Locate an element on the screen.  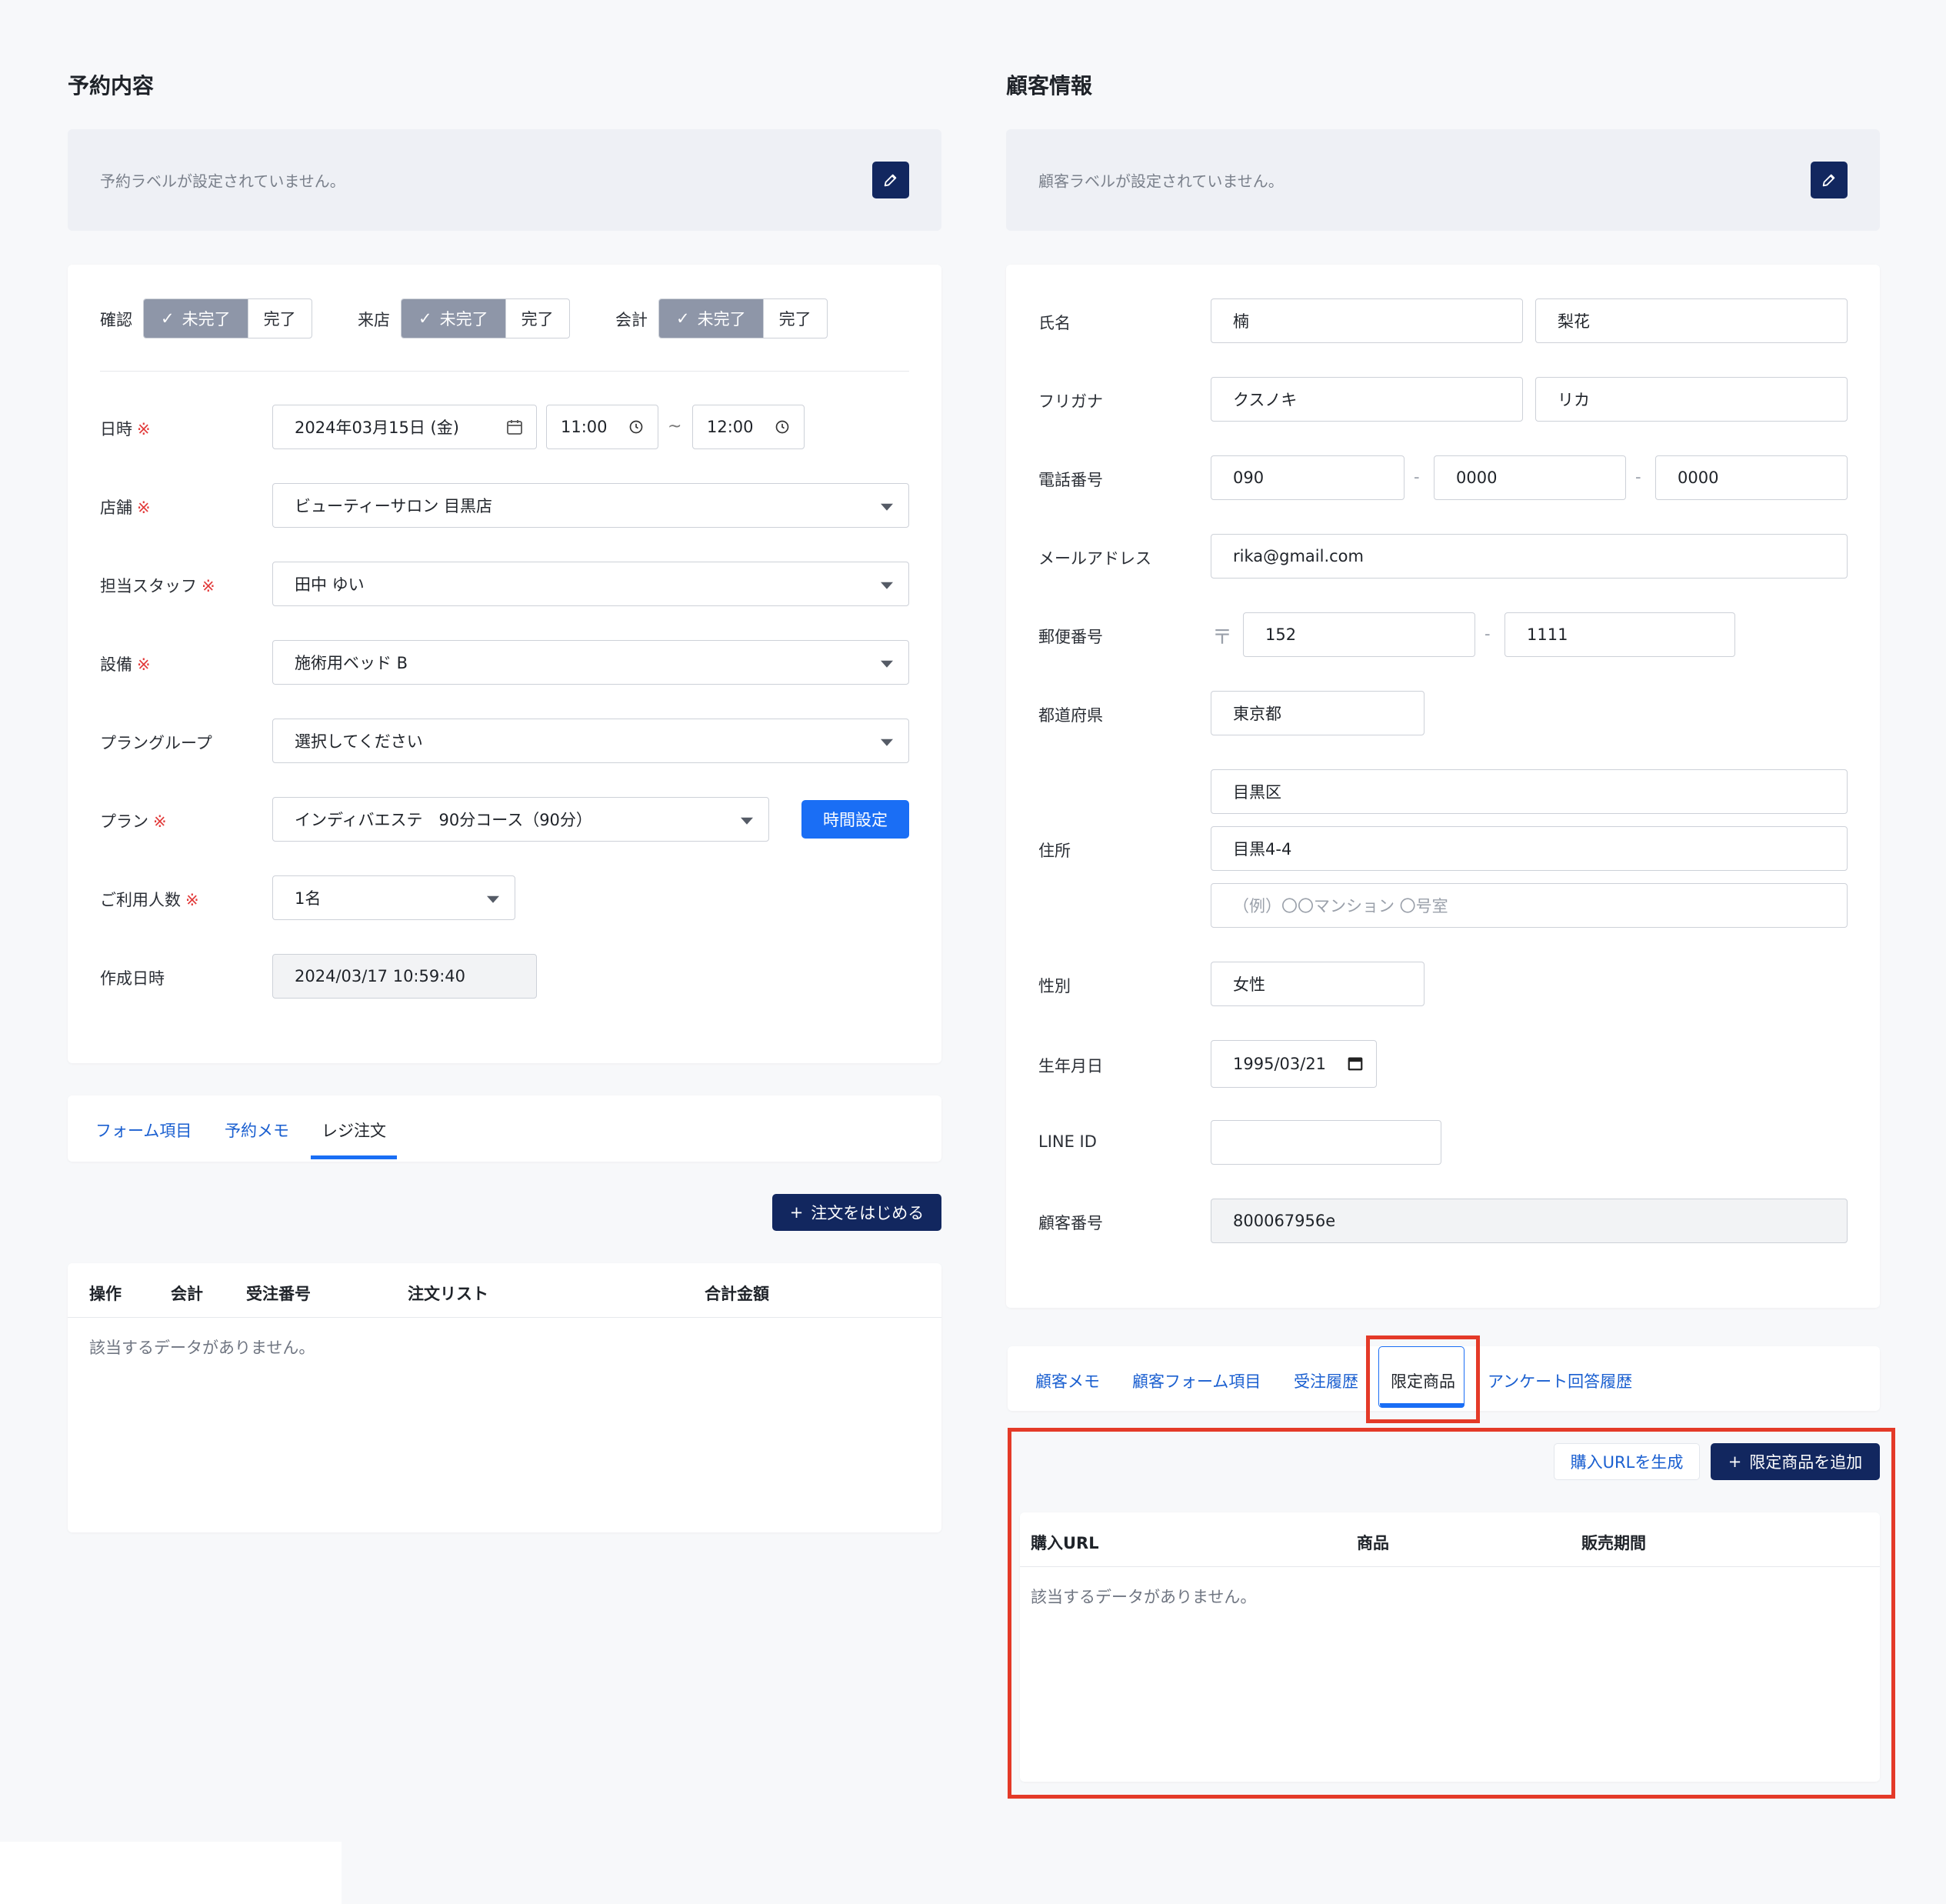
customer-number-label: 顧客番号 is located at coordinates (1070, 1223).